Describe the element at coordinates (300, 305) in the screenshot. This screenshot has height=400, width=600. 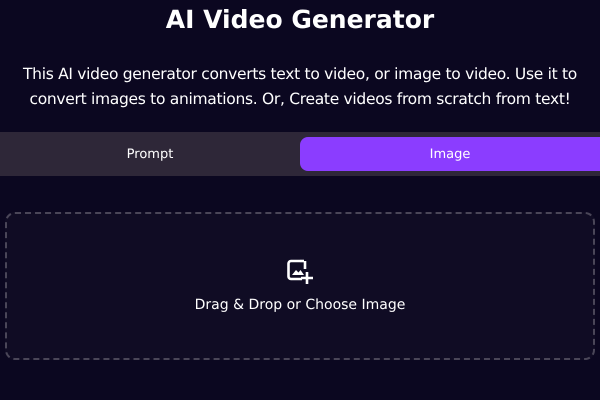
I see `drop-label: Drag & Drop or Choose Image` at that location.